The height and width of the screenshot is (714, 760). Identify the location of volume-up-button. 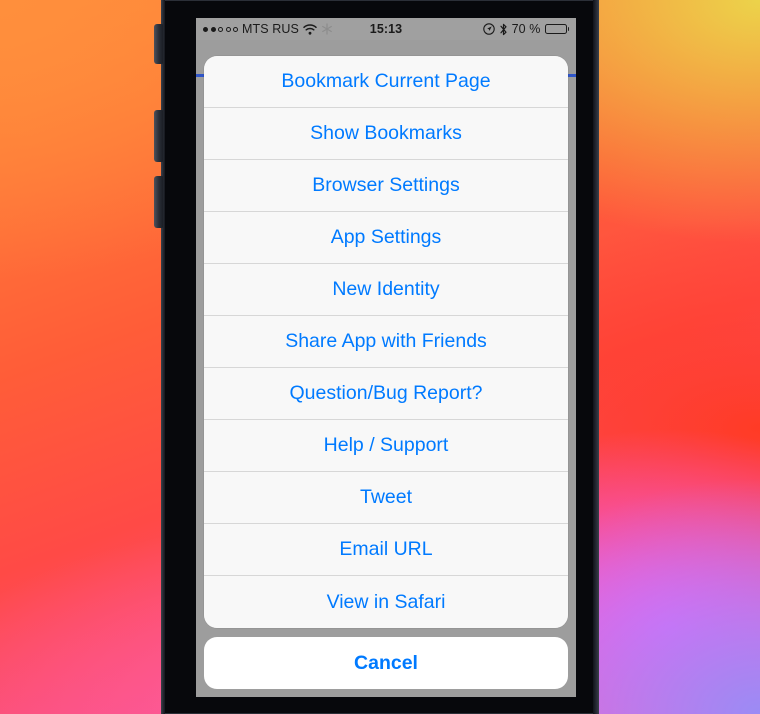
(158, 136).